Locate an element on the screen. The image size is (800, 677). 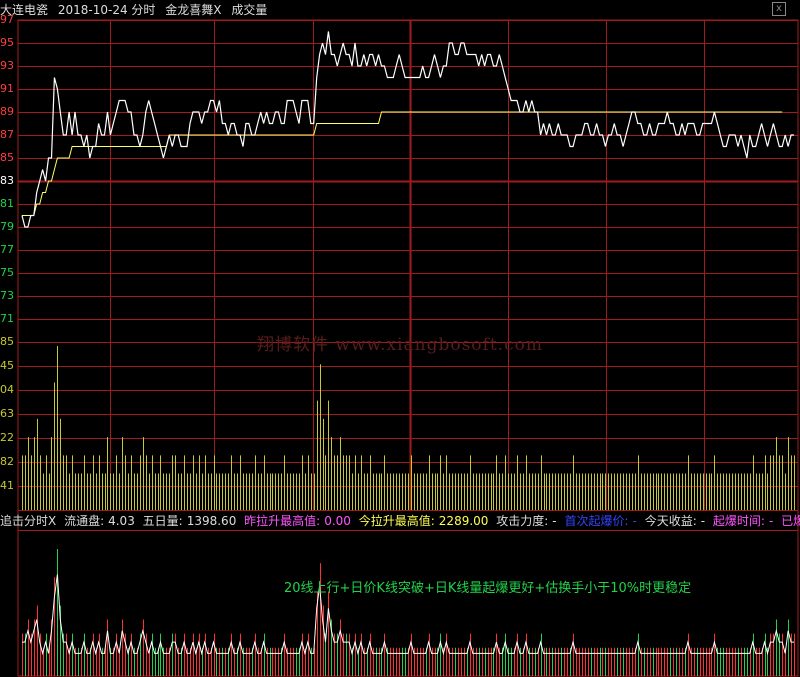
float-value: 4.03 is located at coordinates (121, 521).